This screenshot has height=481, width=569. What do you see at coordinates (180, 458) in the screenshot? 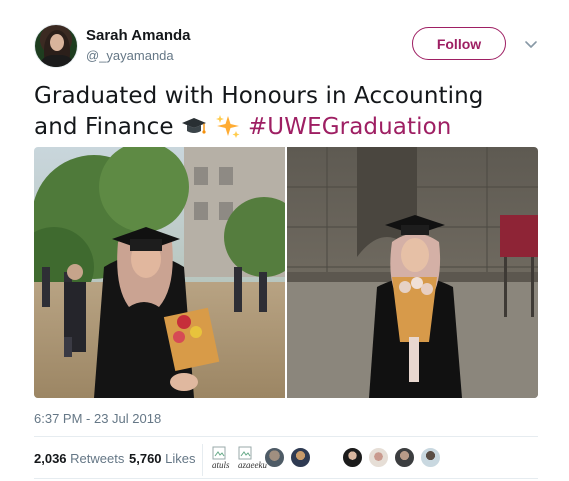
I see `likes-label: Likes` at bounding box center [180, 458].